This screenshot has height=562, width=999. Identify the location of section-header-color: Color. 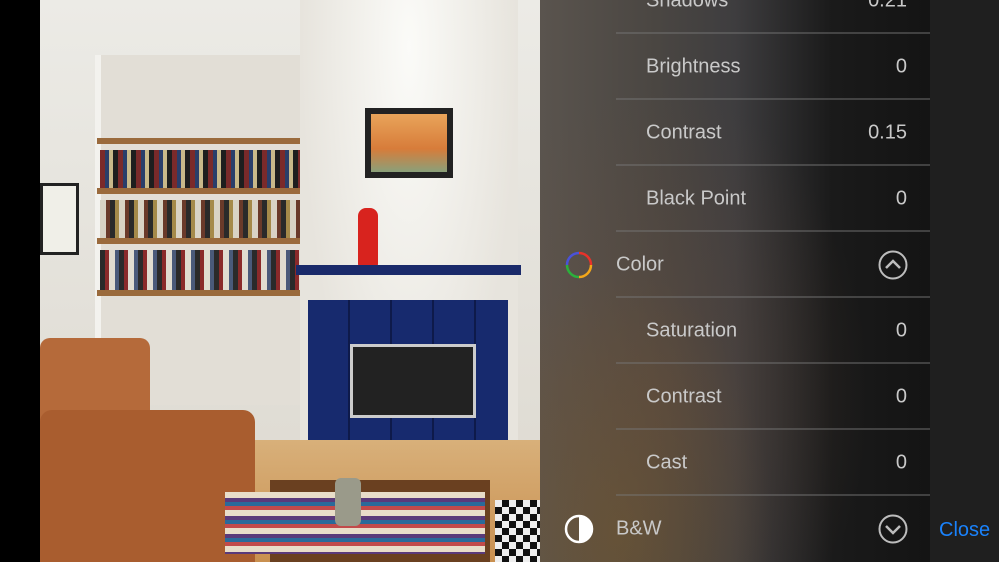
(735, 265).